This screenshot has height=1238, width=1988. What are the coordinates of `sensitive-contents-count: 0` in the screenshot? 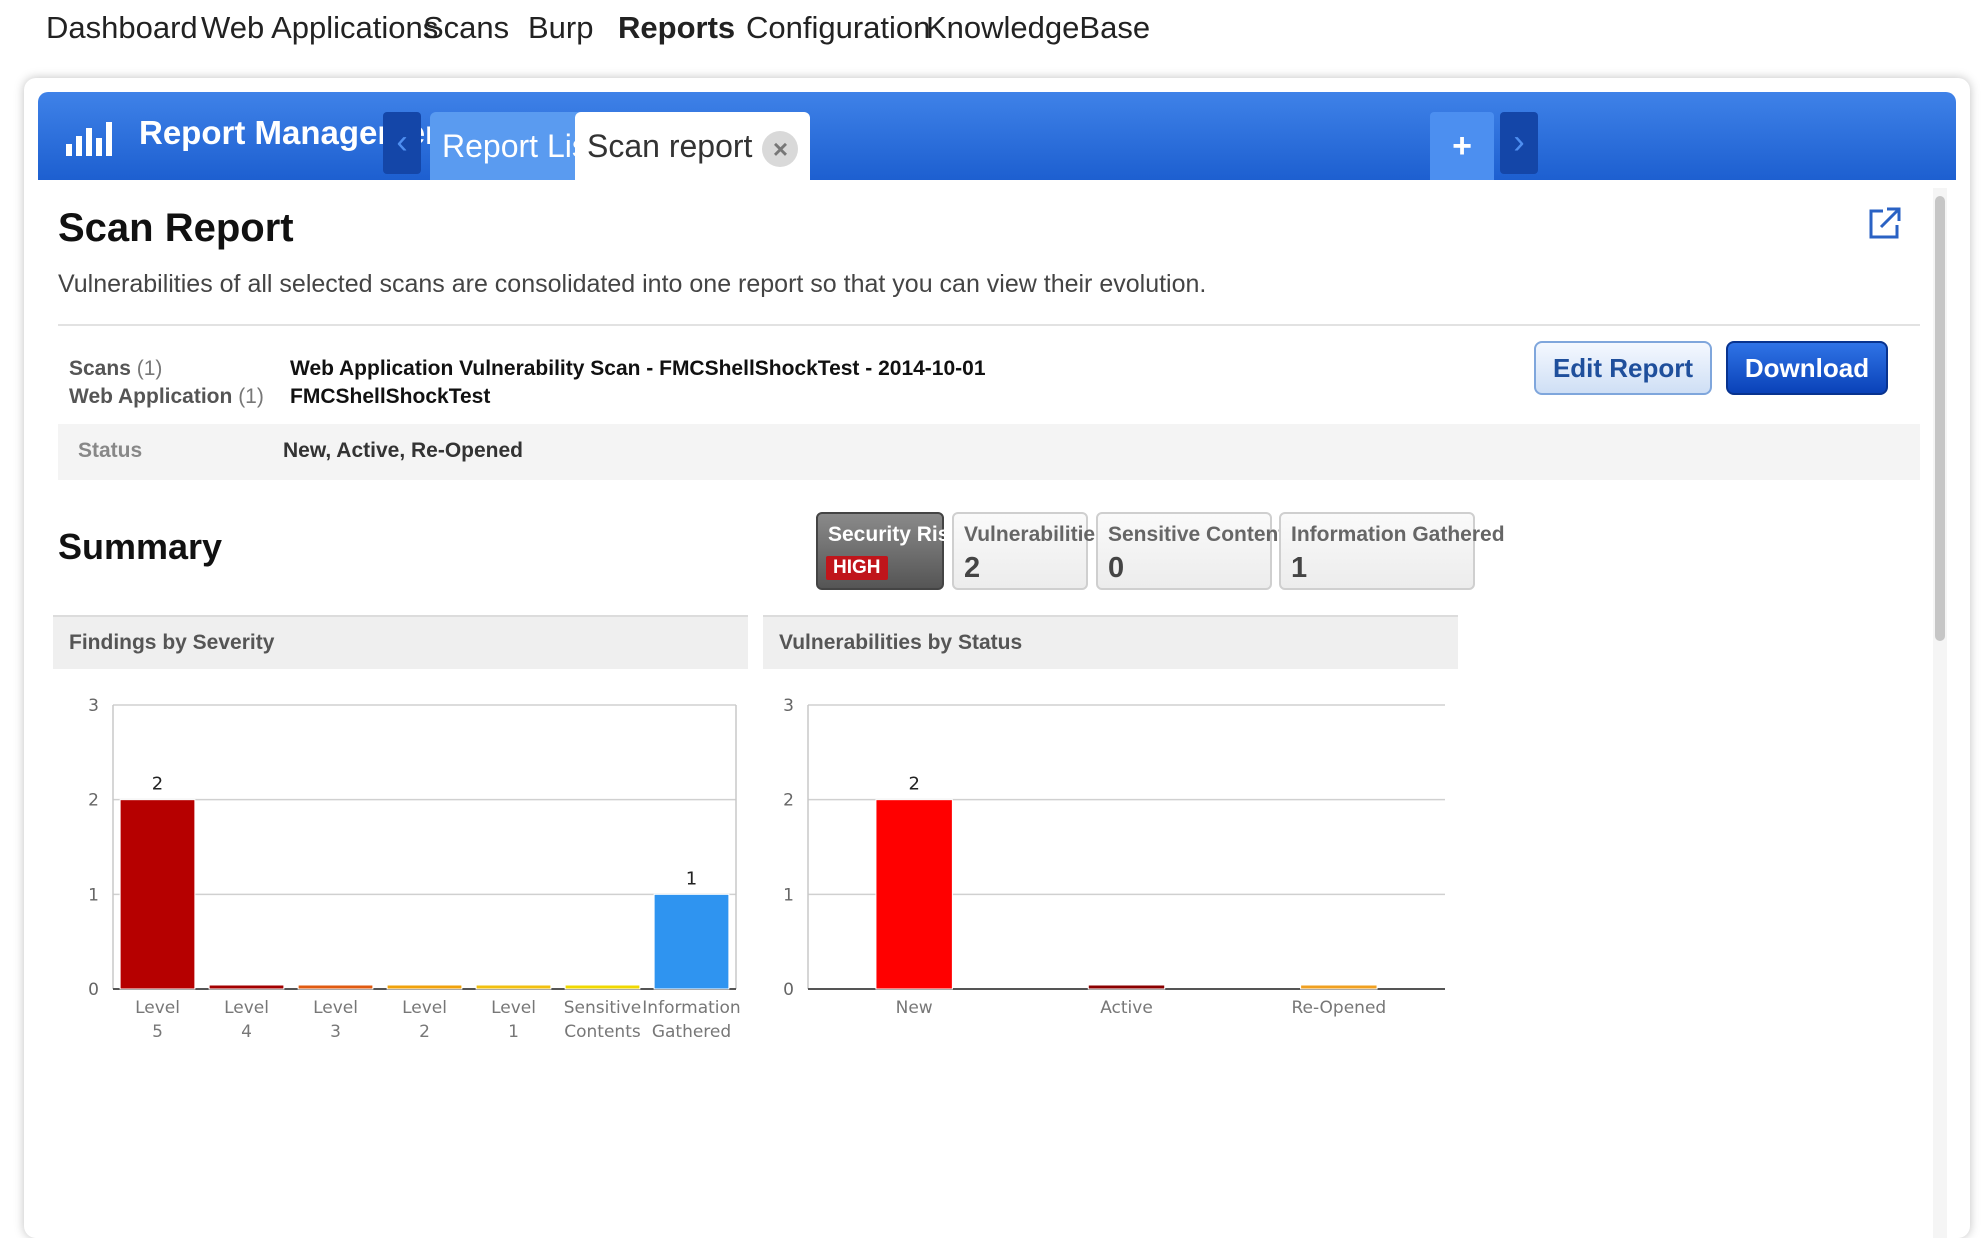 It's located at (1116, 568).